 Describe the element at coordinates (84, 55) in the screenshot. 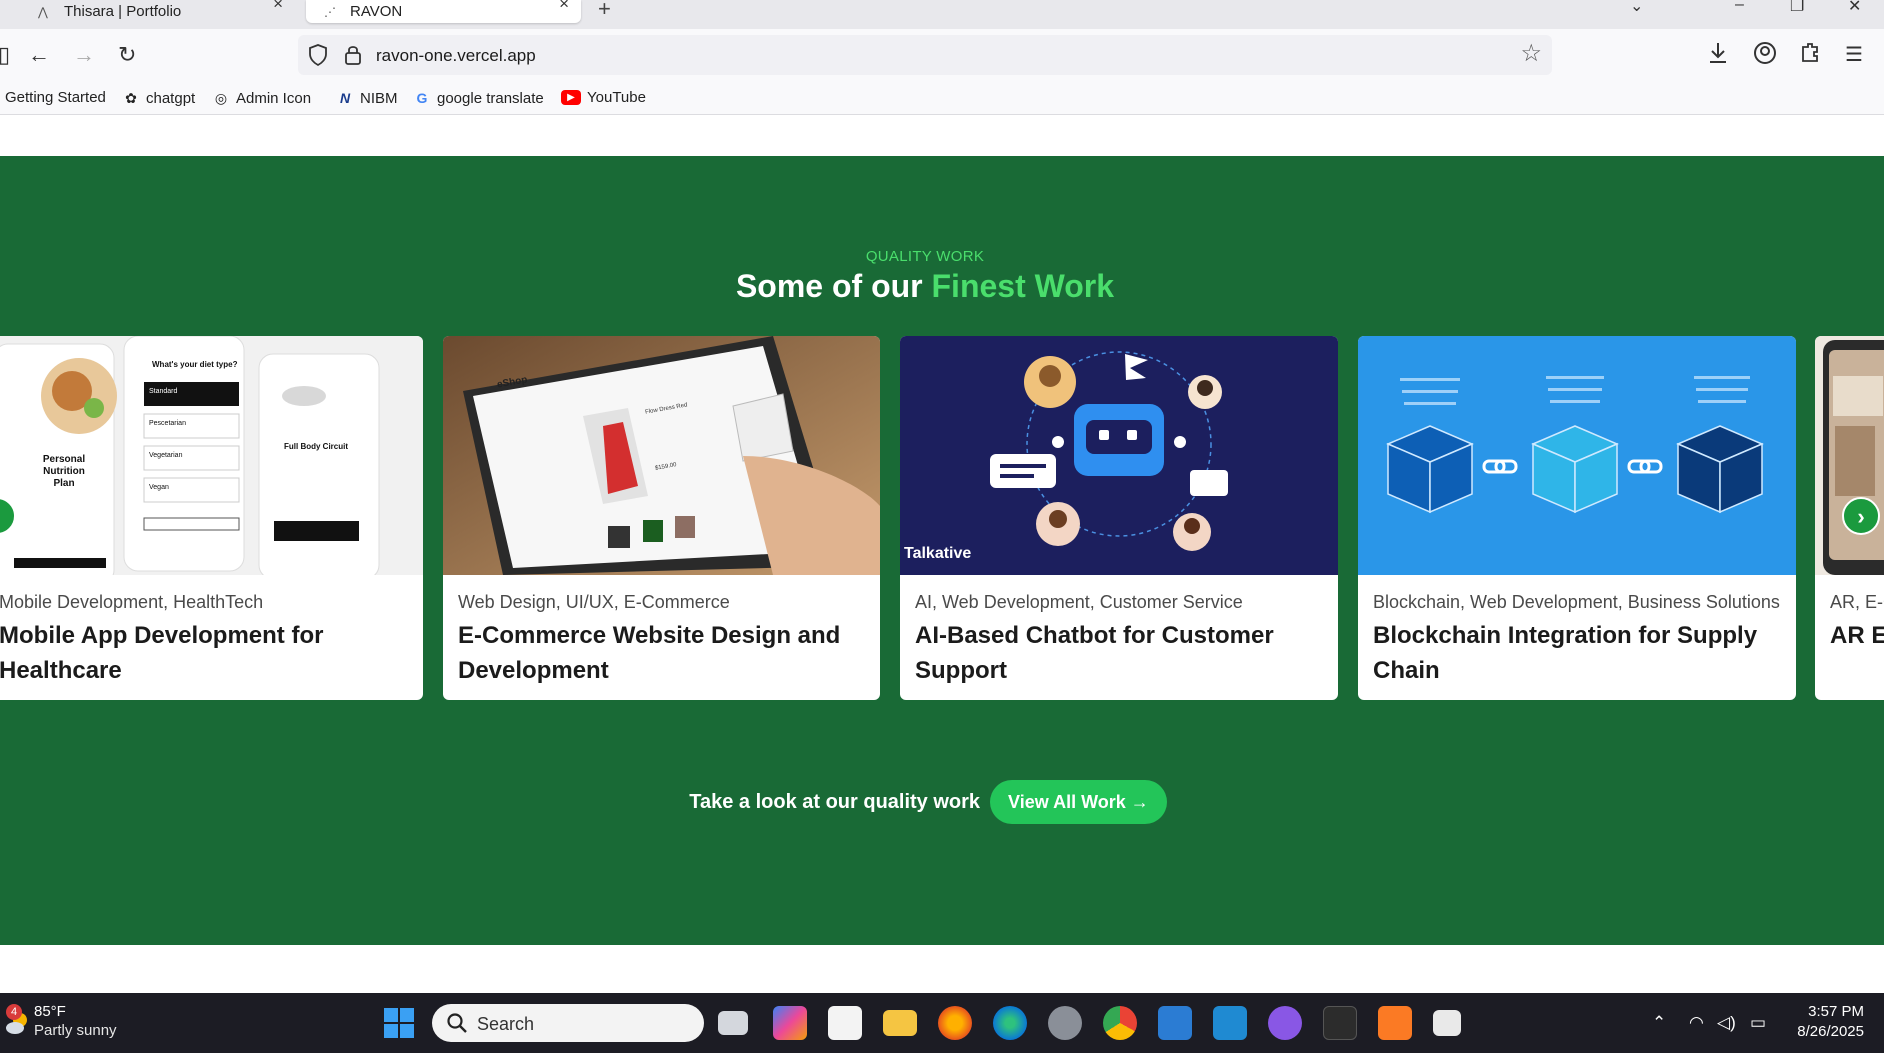

I see `forward-icon: →` at that location.